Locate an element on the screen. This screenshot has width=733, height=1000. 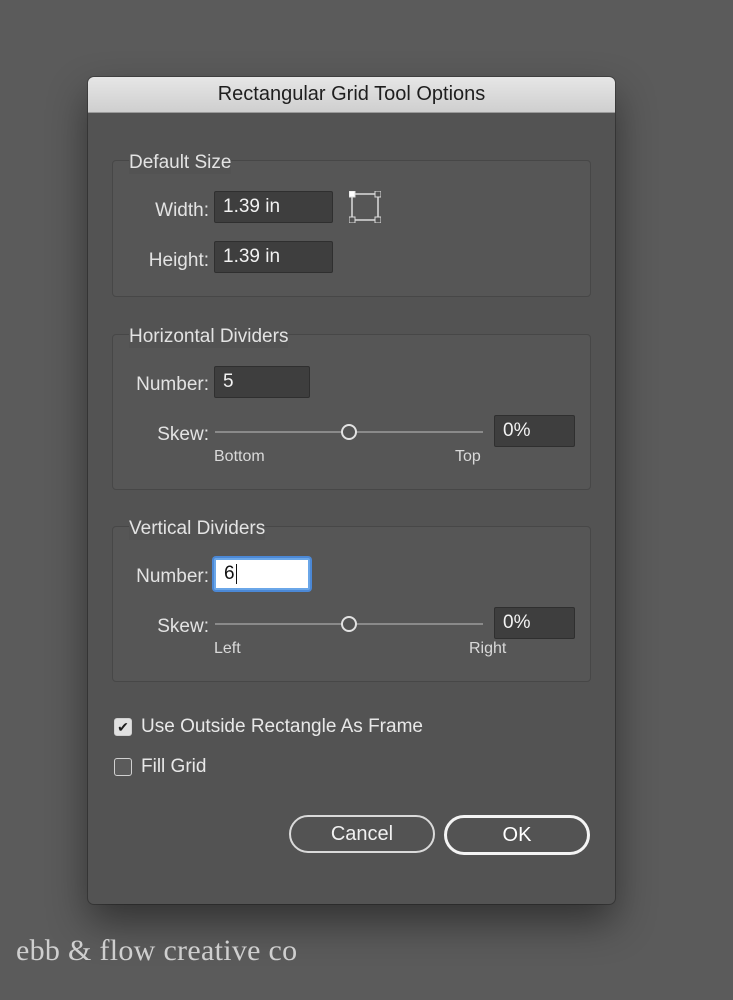
vertical-number-value: 6 is located at coordinates (229, 573).